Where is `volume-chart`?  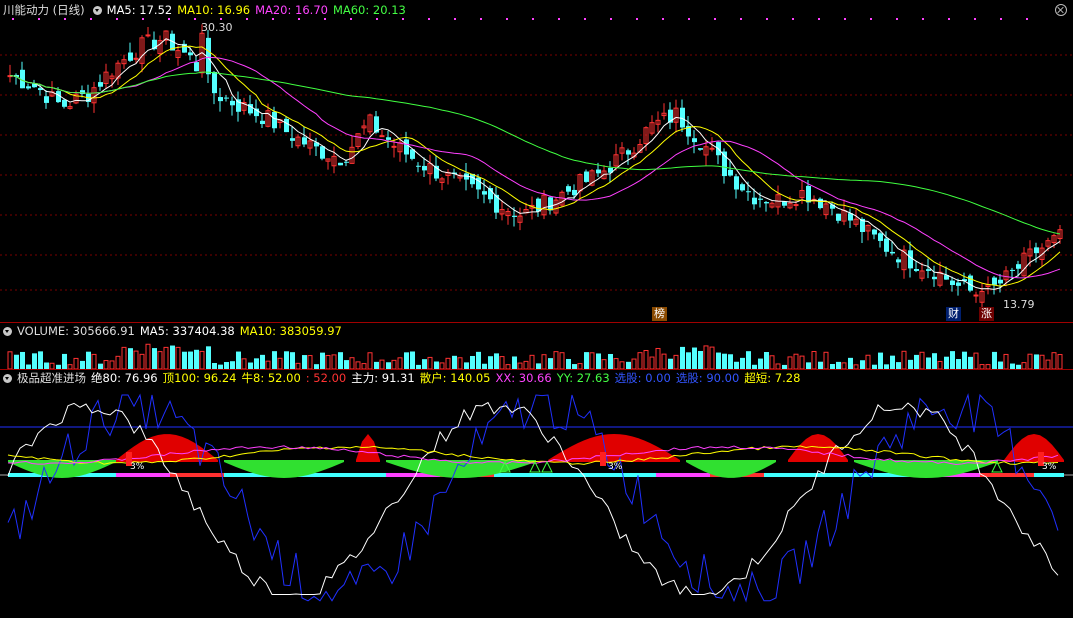 volume-chart is located at coordinates (536, 346).